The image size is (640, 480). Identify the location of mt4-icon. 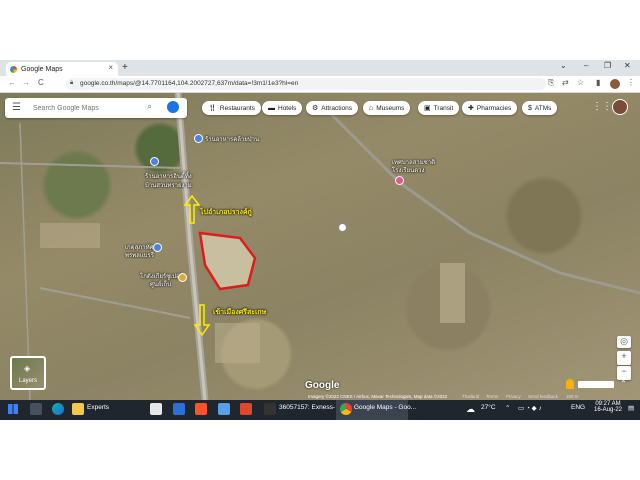
(270, 409).